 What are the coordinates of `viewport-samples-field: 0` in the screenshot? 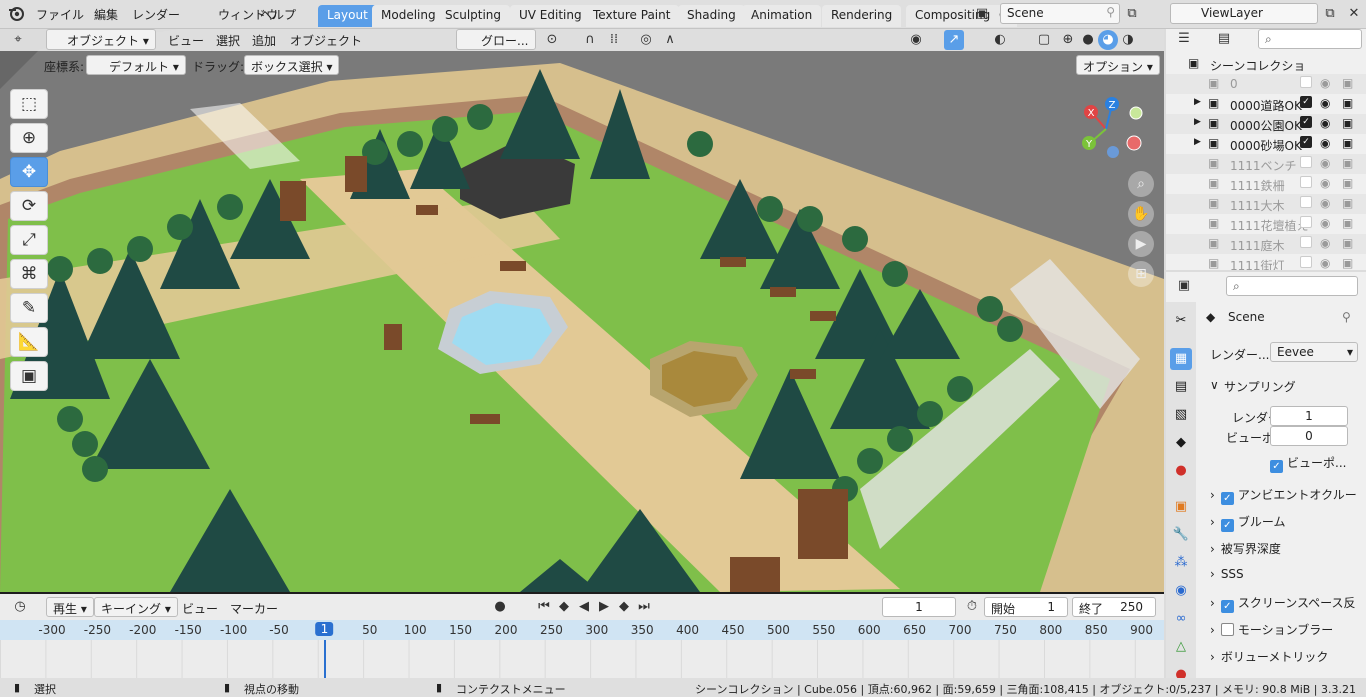 It's located at (1309, 436).